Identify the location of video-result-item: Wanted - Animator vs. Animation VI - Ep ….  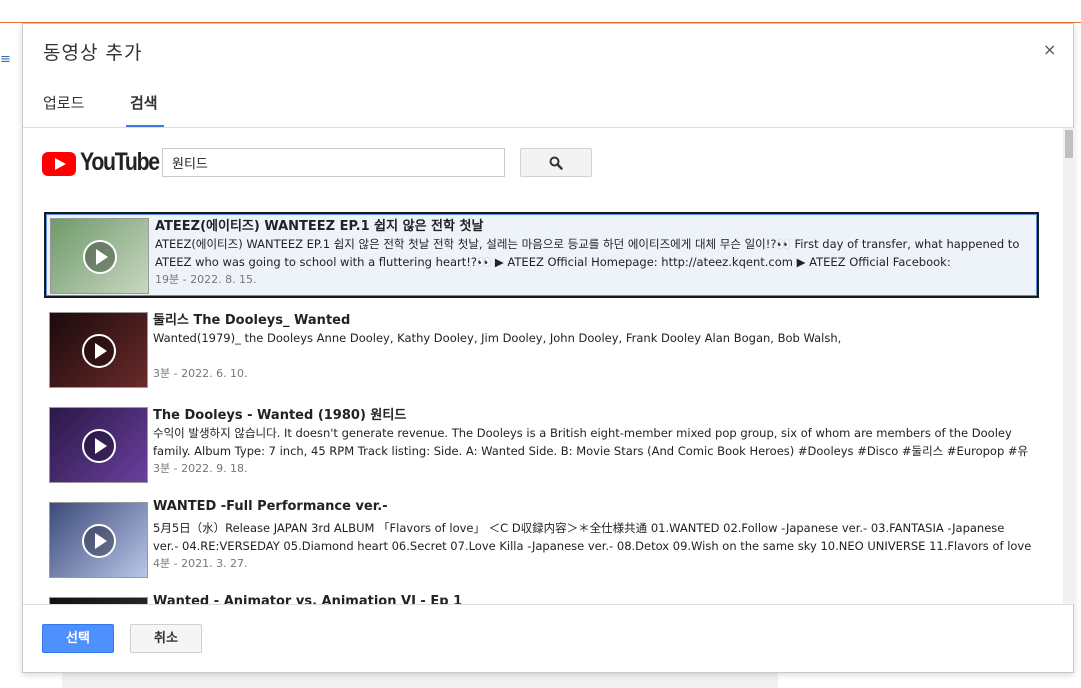
(541, 598).